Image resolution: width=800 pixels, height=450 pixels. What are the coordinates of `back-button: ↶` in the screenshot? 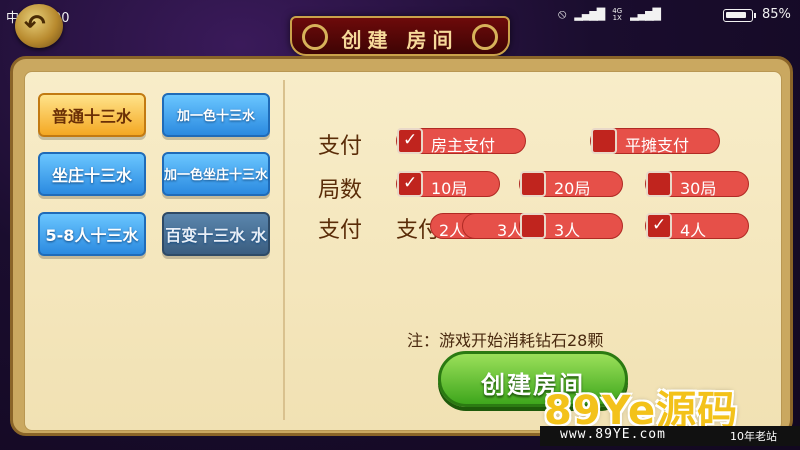 It's located at (39, 26).